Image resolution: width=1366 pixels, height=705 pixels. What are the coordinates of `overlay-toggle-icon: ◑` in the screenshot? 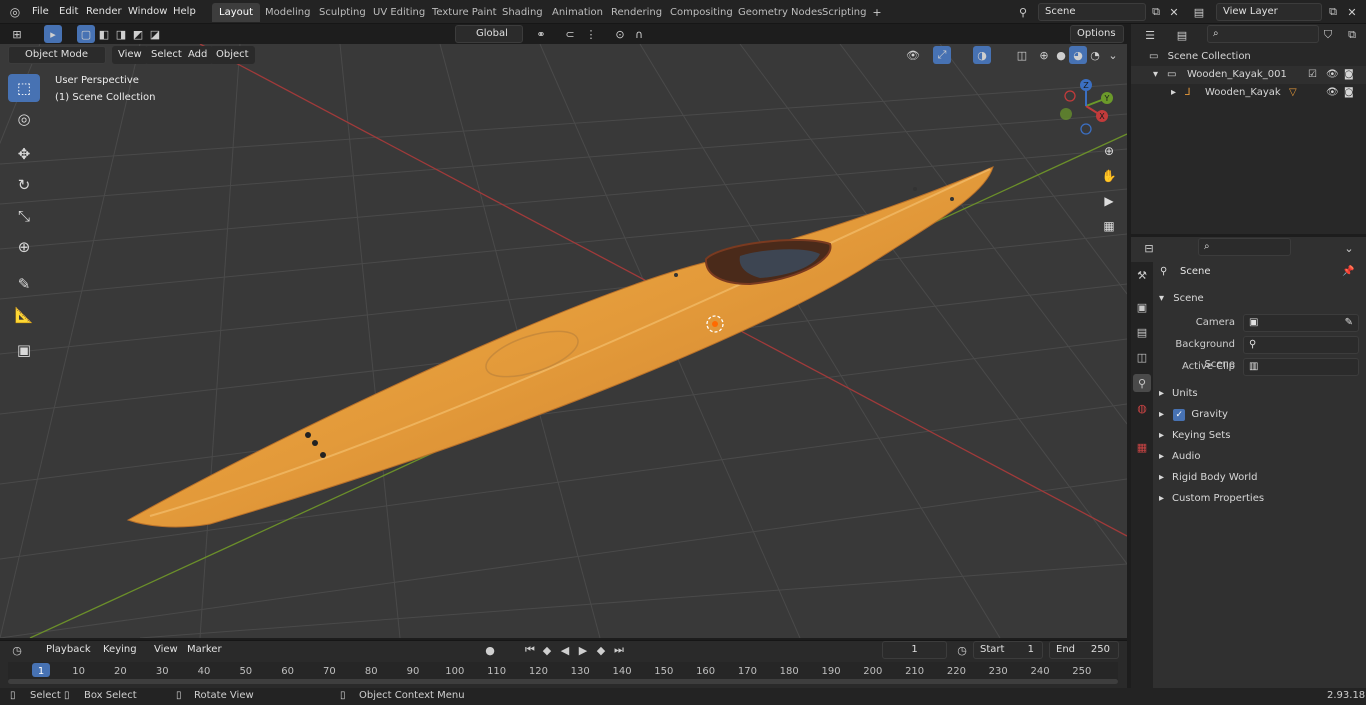 It's located at (982, 55).